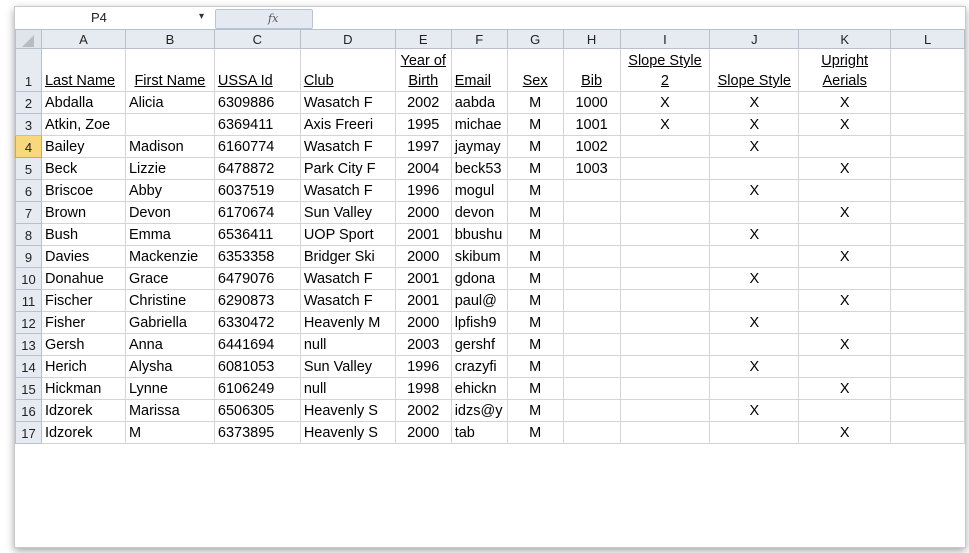 The width and height of the screenshot is (969, 553). I want to click on cell: Heavenly S, so click(347, 432).